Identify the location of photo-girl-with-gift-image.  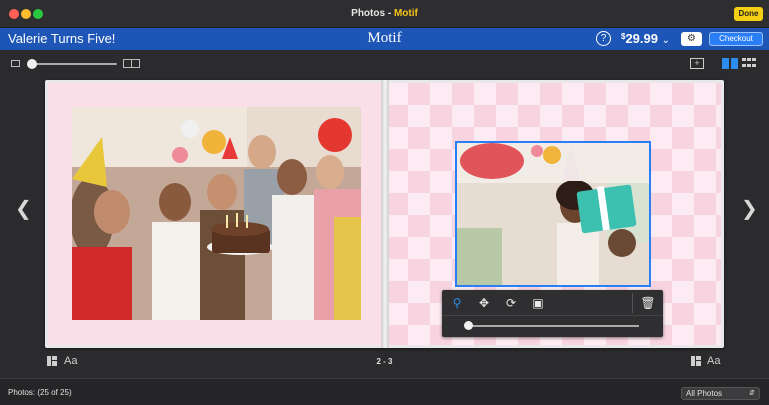
(553, 214).